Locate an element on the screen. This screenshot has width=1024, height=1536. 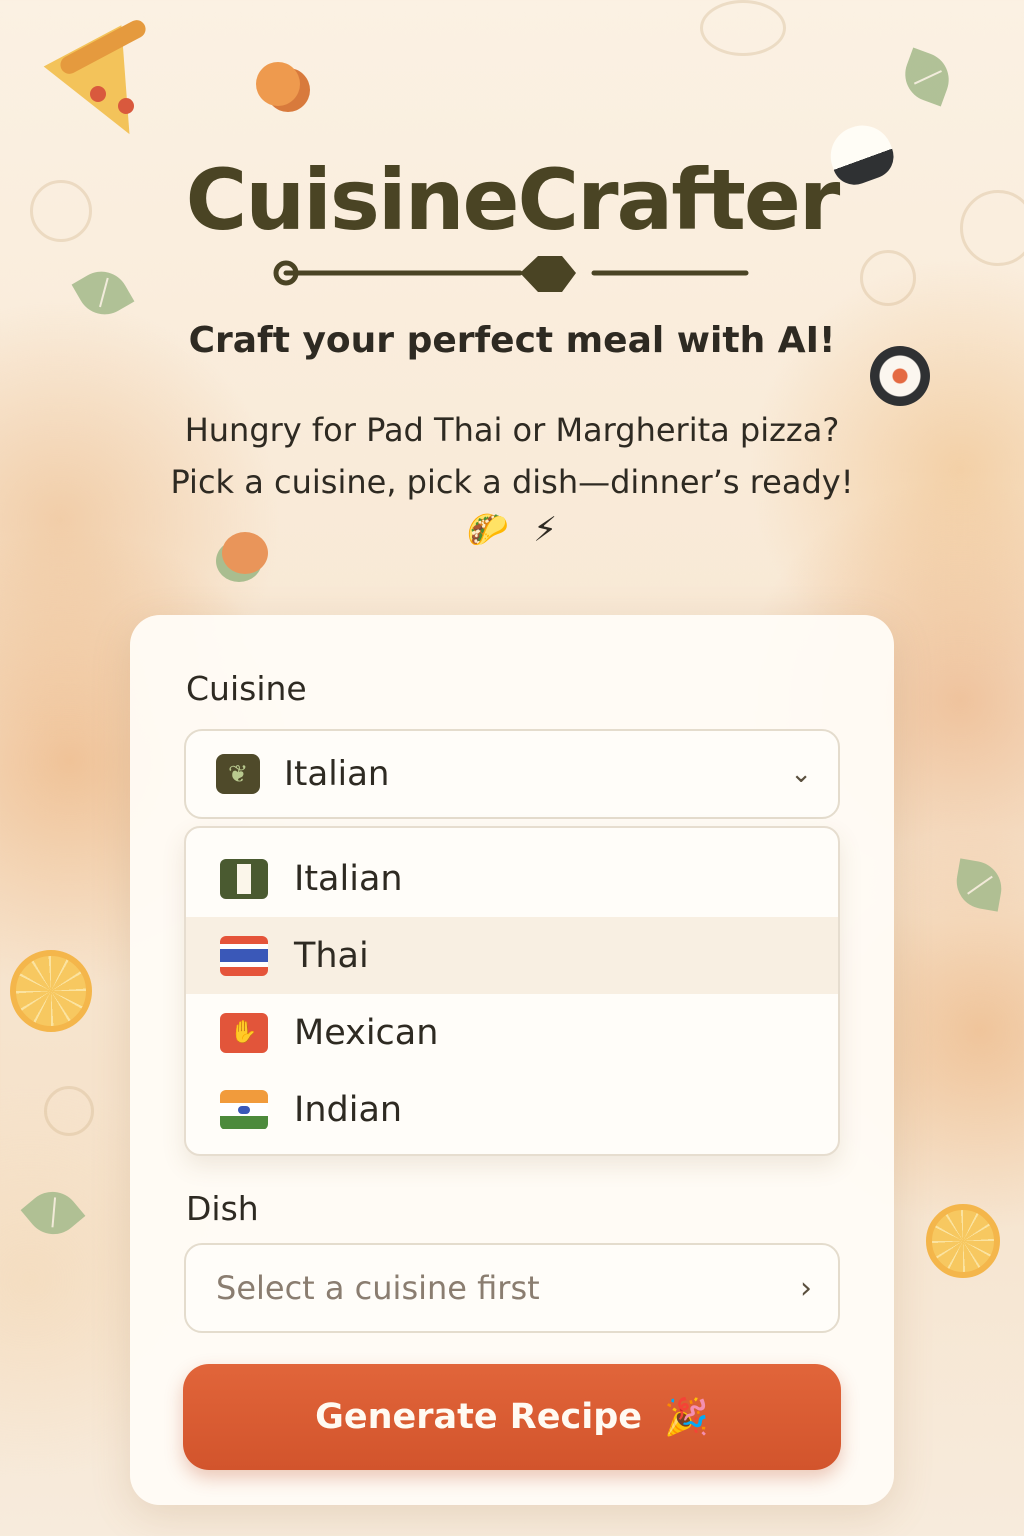
intro-icons: 🌮 ⚡ is located at coordinates (512, 530).